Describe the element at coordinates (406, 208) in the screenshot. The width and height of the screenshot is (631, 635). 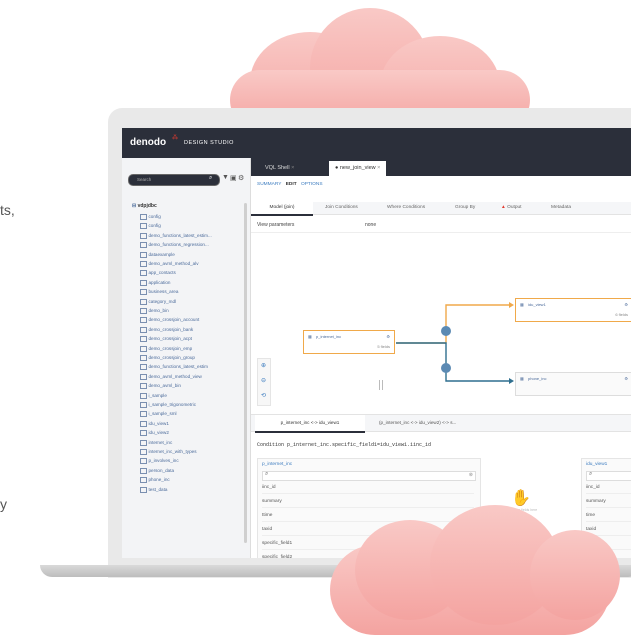
I see `subtab-where-conditions: Where Conditions` at that location.